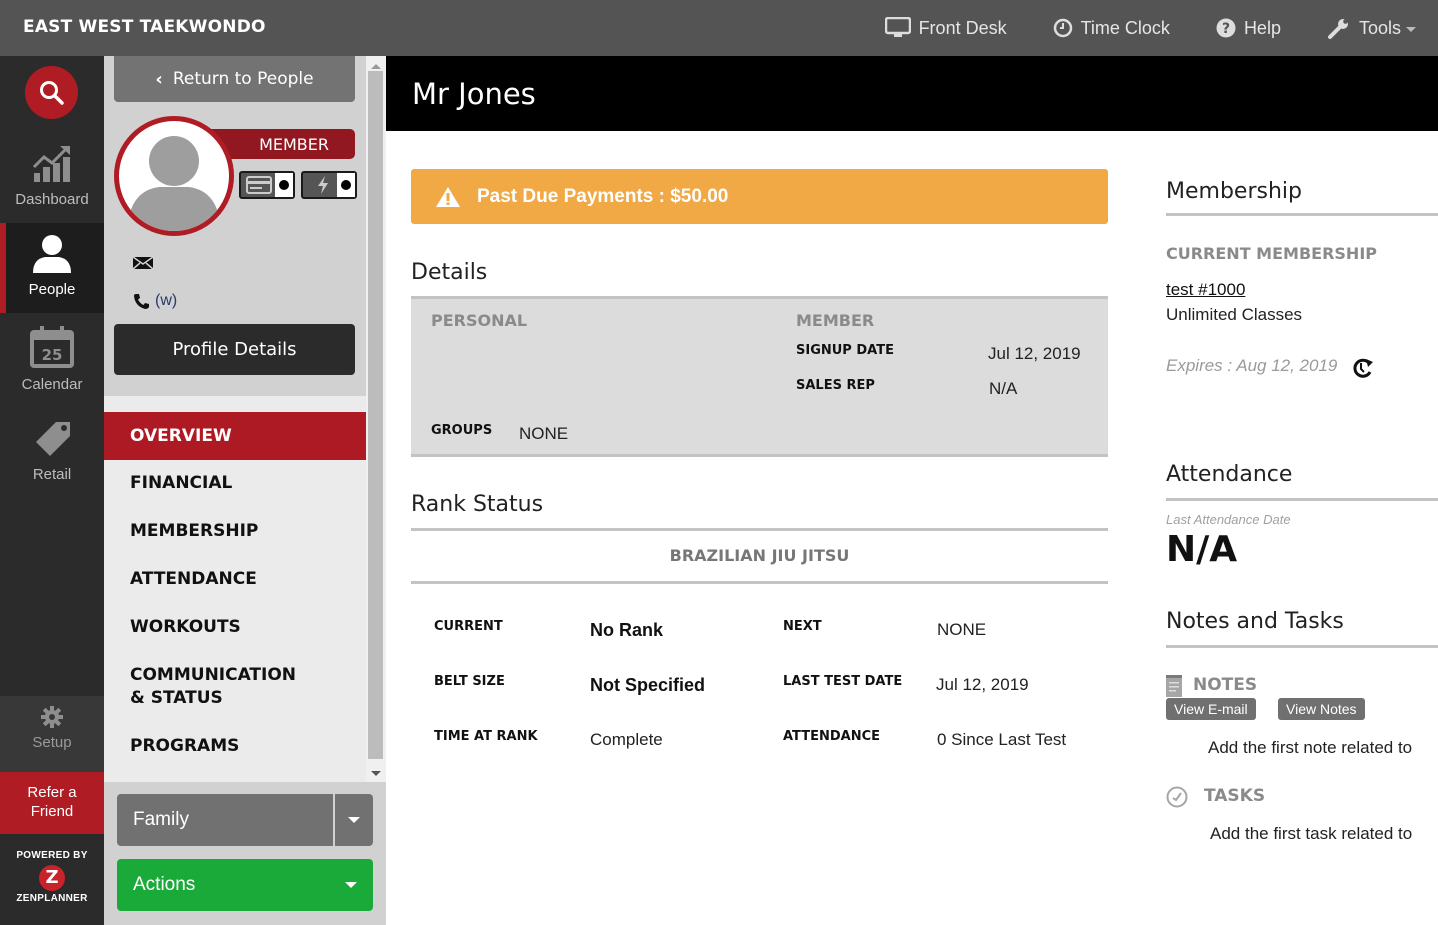 This screenshot has width=1438, height=925. Describe the element at coordinates (52, 355) in the screenshot. I see `svg-text: 25` at that location.